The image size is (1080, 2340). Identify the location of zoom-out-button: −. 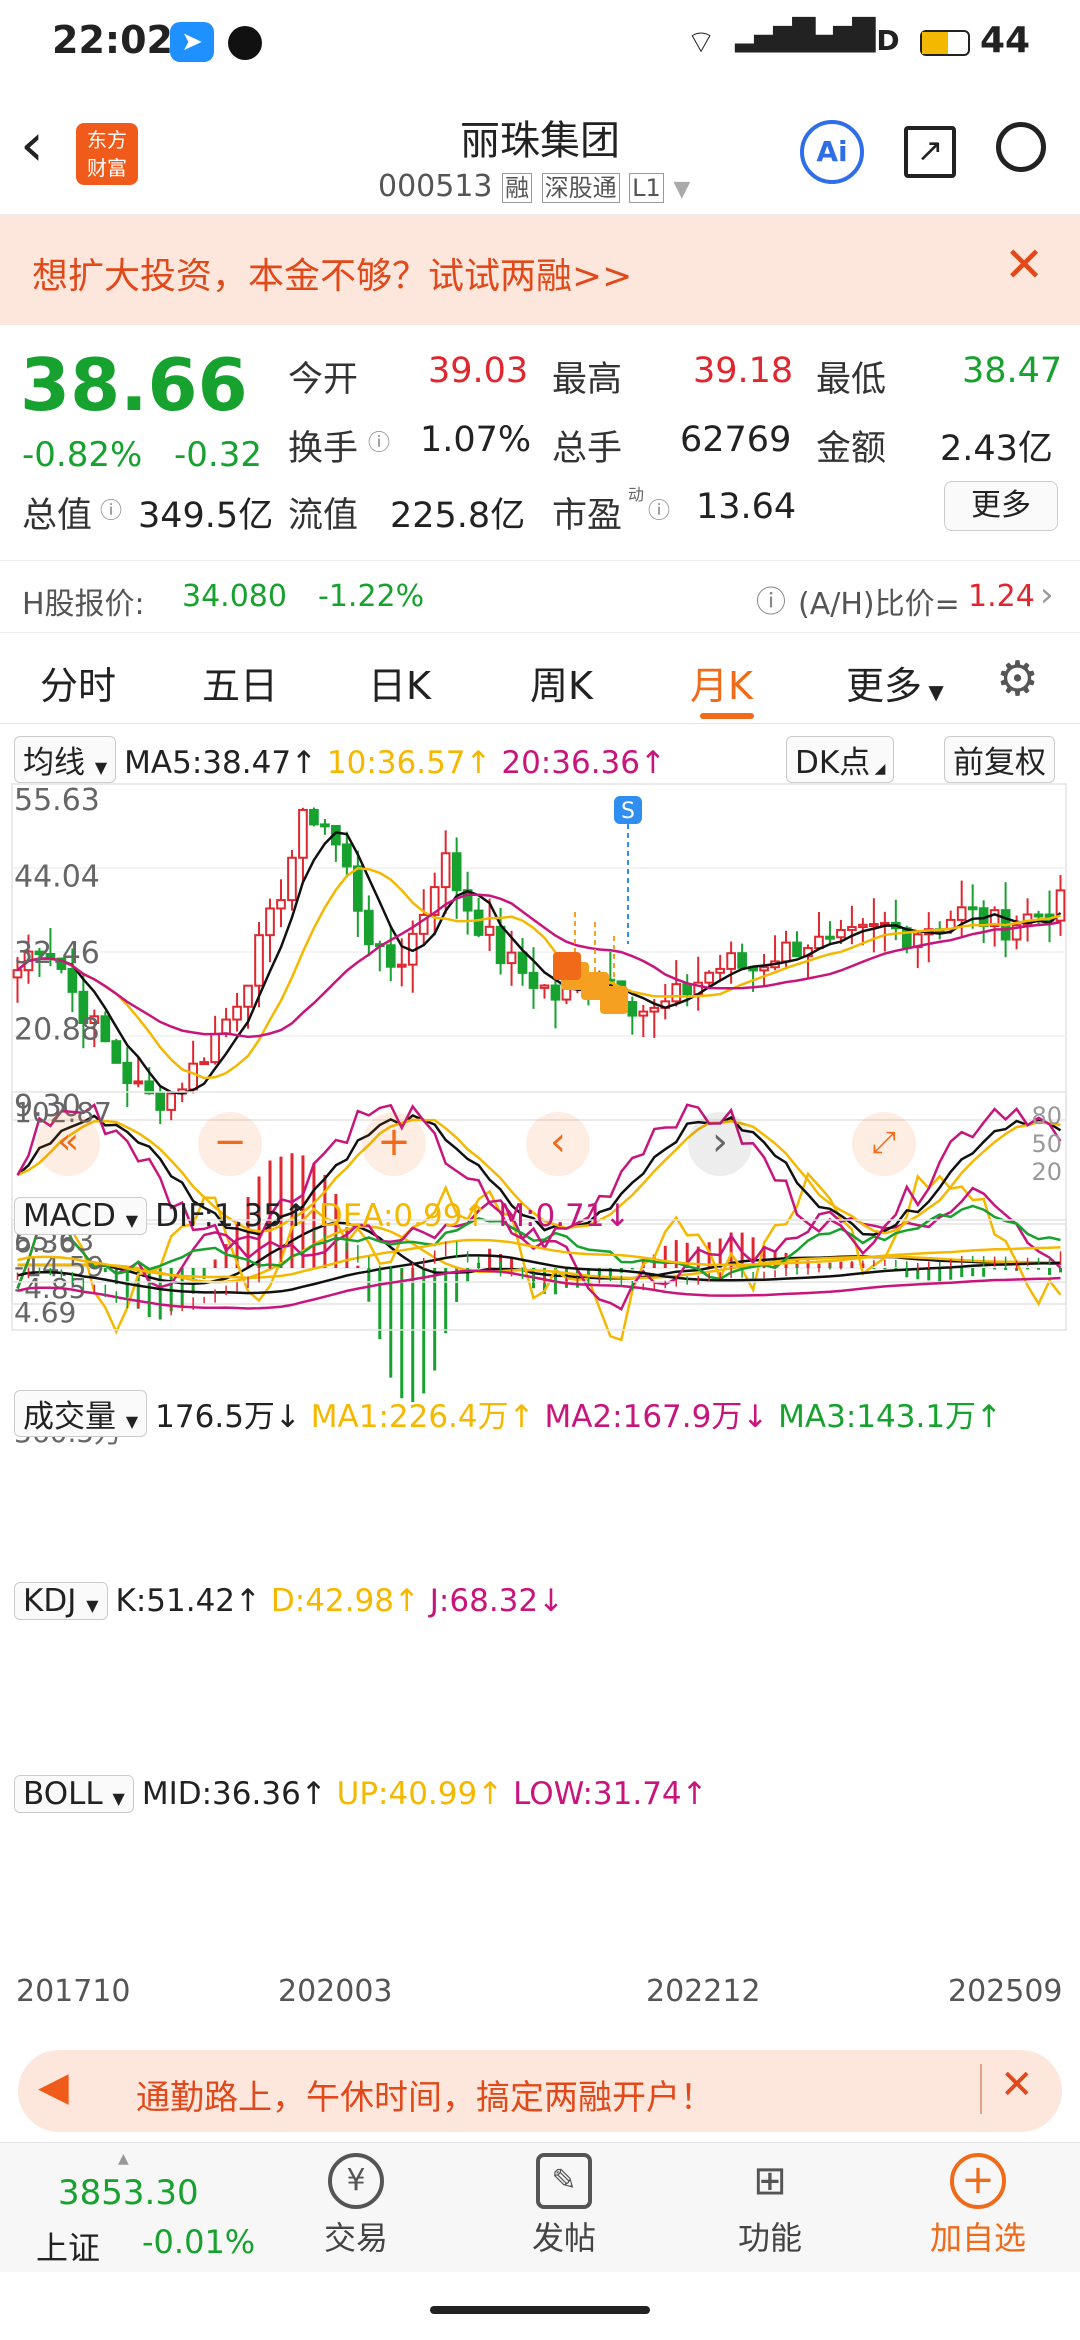
(230, 1144).